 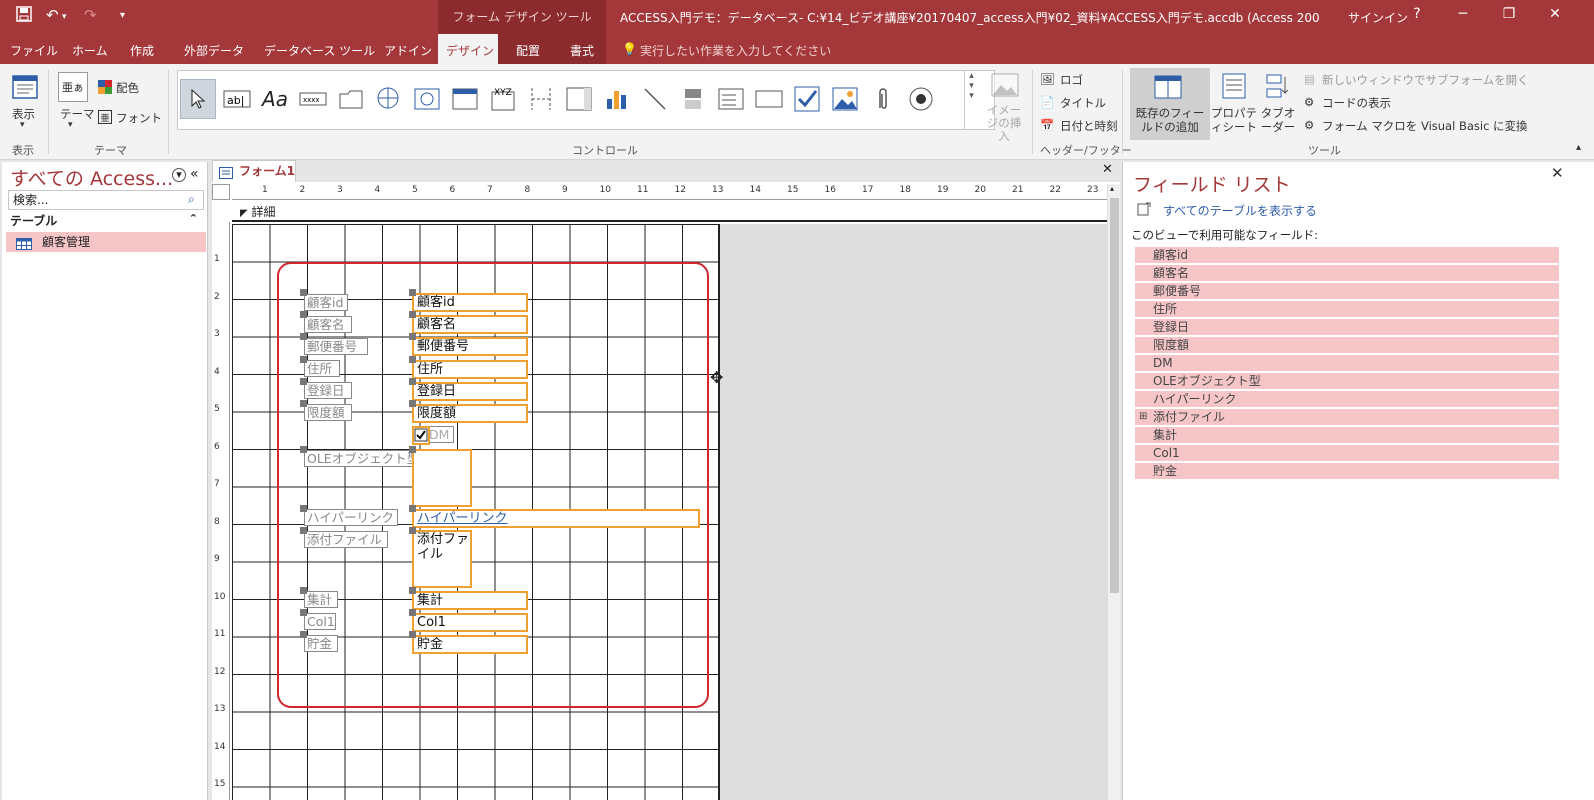 What do you see at coordinates (408, 50) in the screenshot?
I see `tab-addins: アドイン` at bounding box center [408, 50].